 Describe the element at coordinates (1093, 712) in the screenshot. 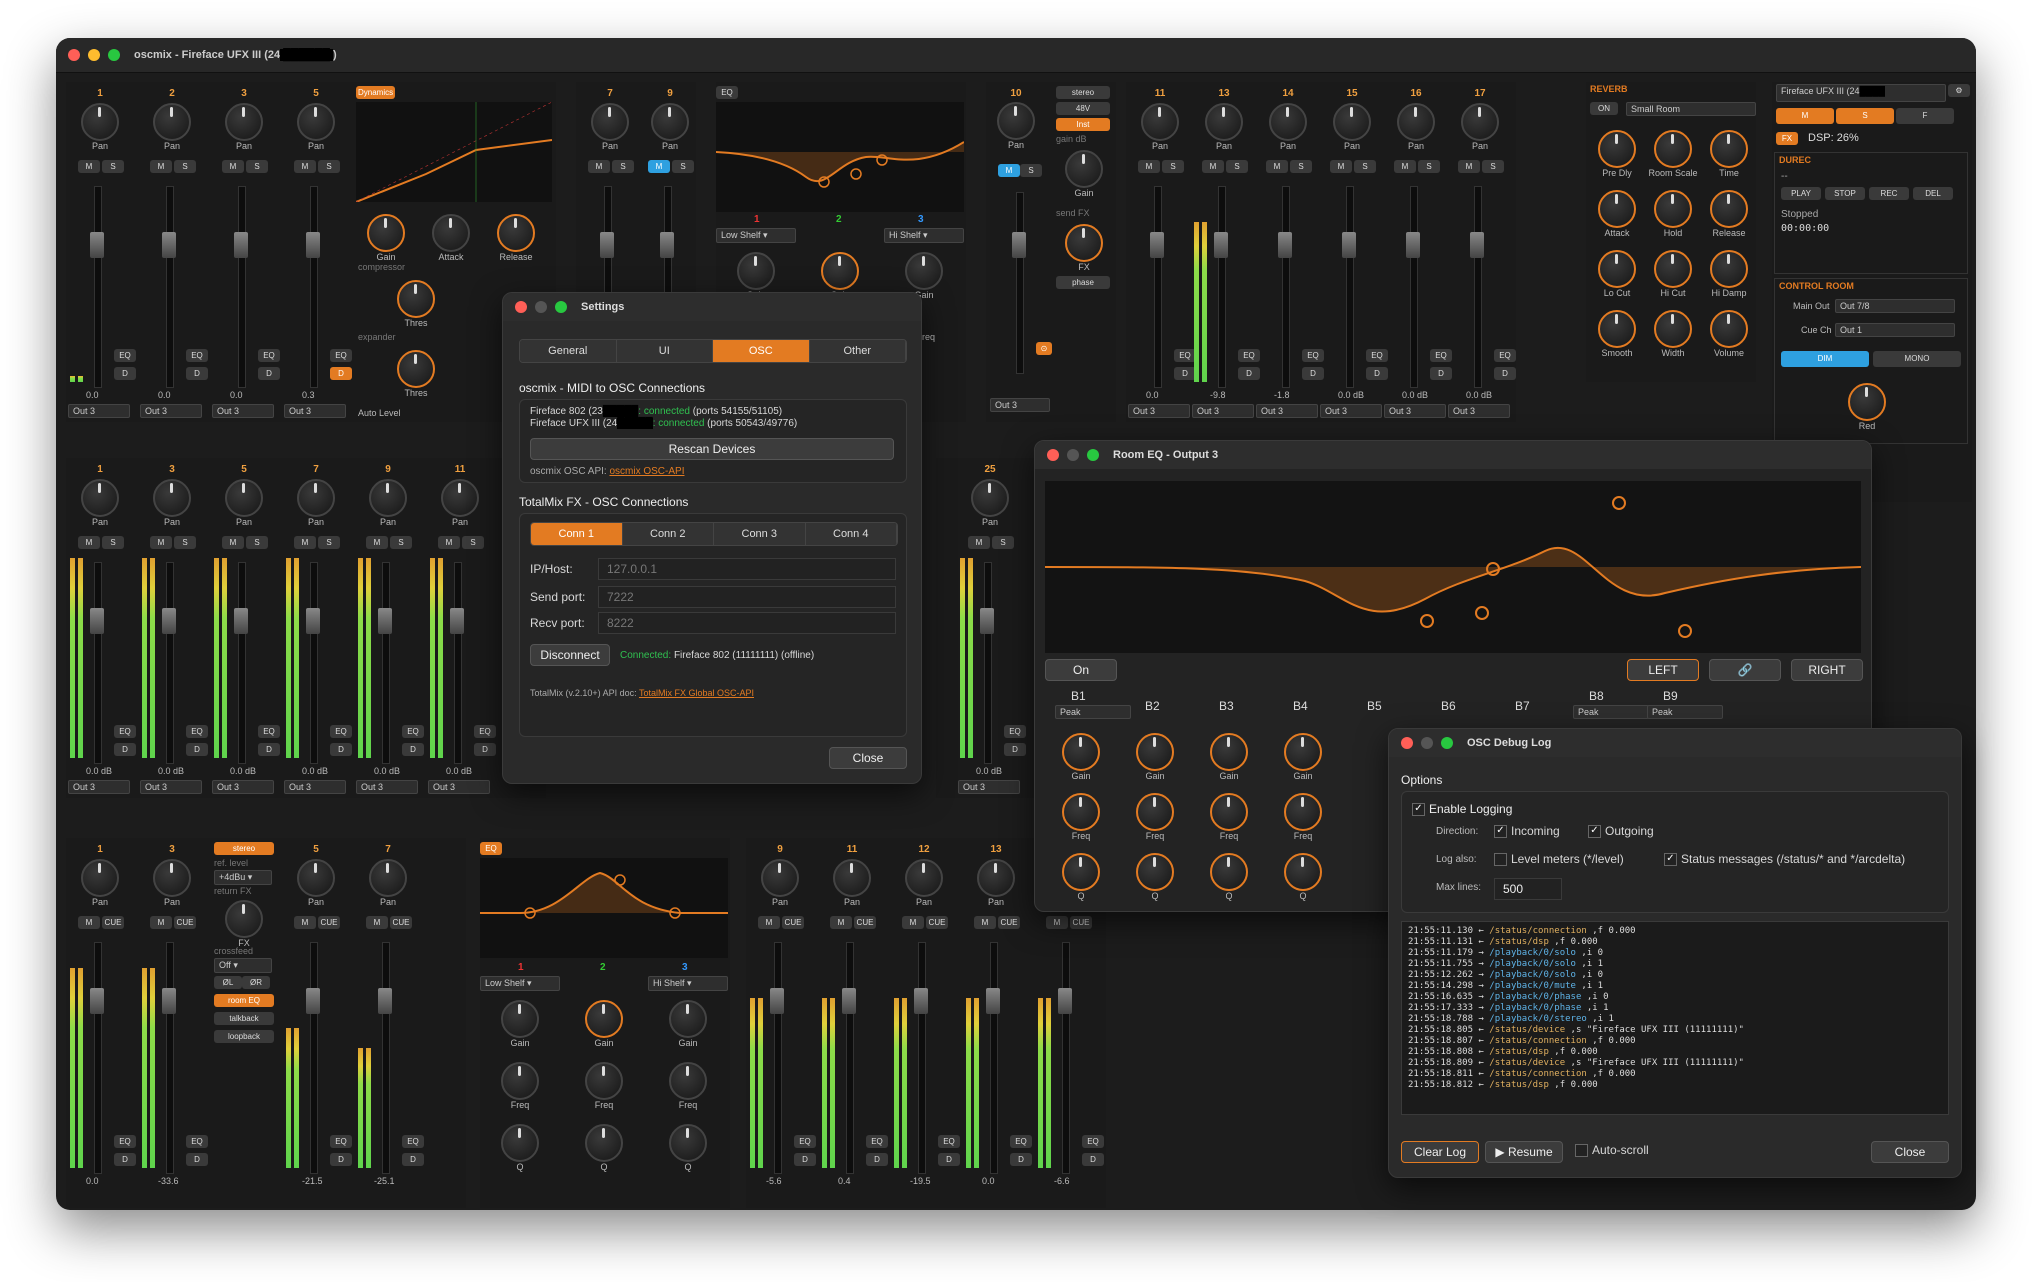

I see `band-type-select: Peak` at that location.